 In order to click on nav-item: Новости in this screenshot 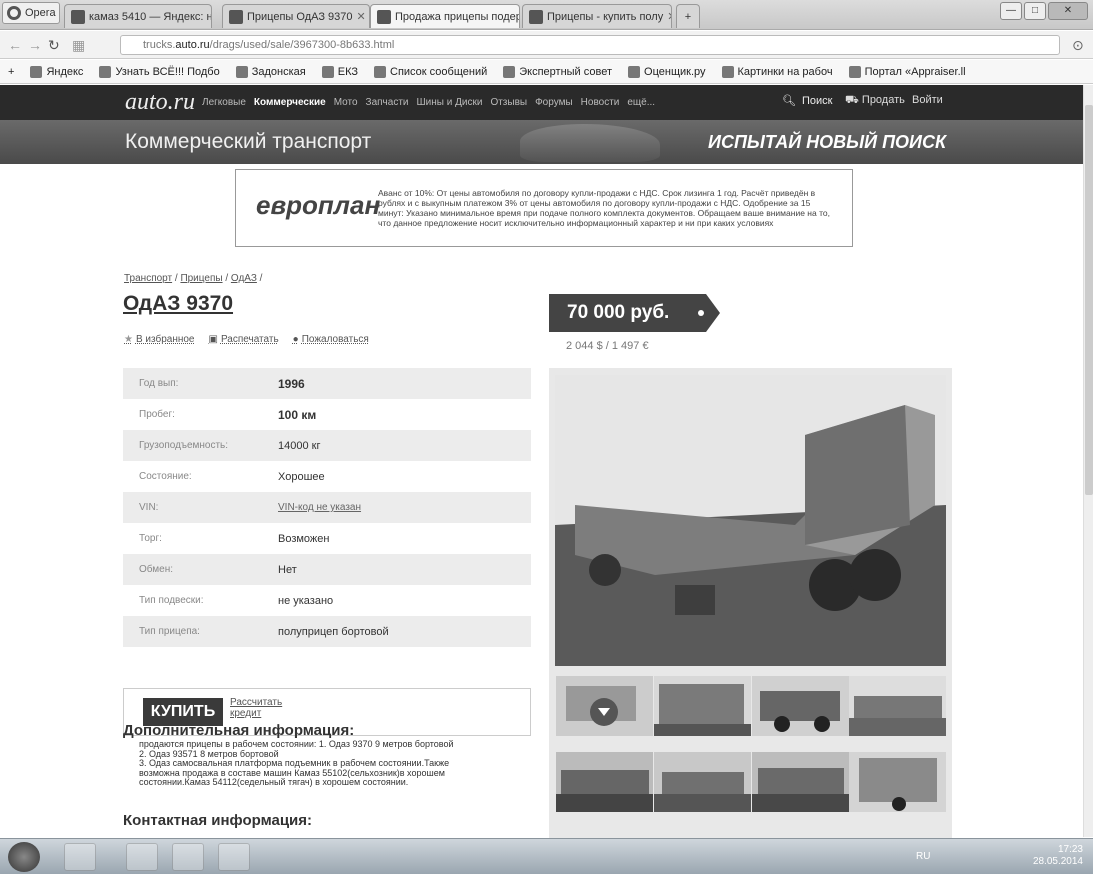, I will do `click(600, 102)`.